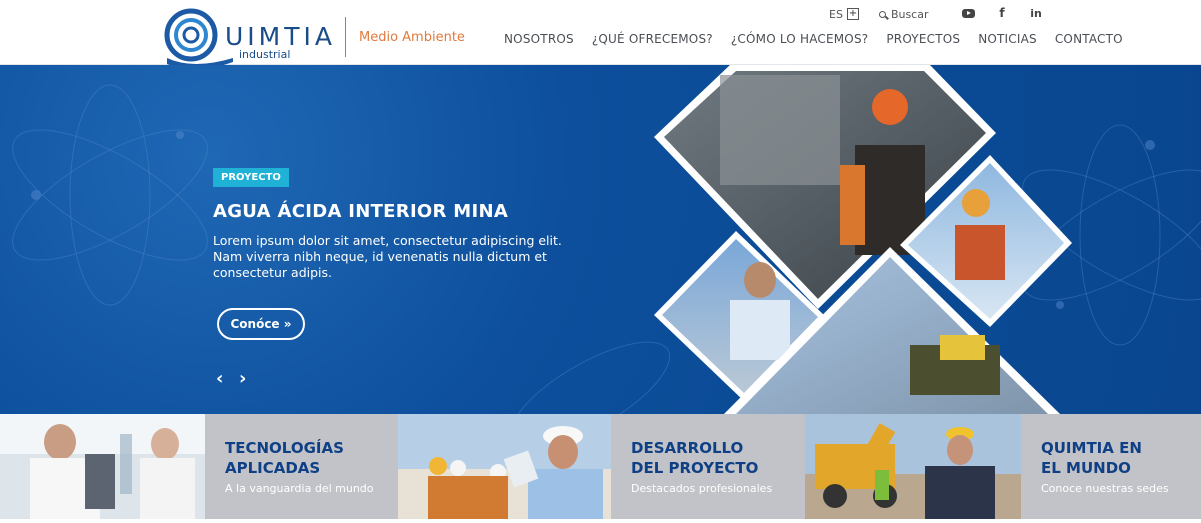  I want to click on project-badge: PROYECTO, so click(251, 177).